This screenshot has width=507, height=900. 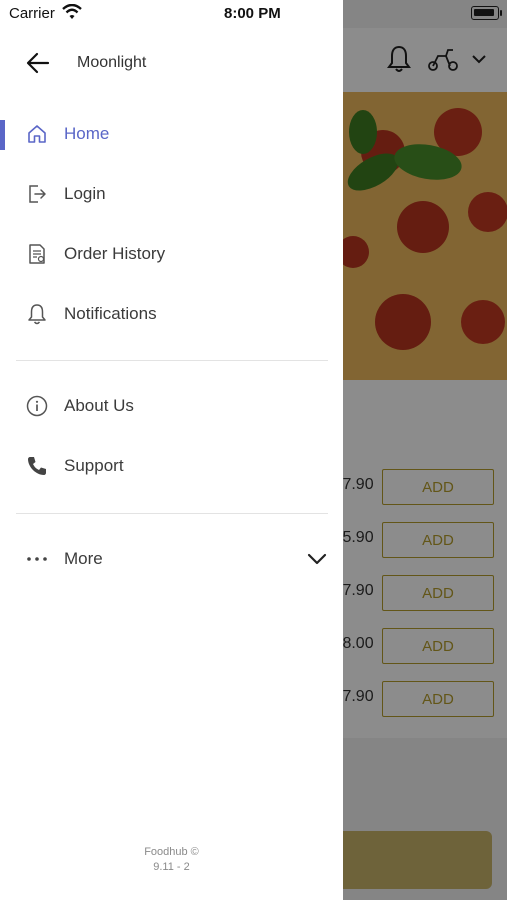 I want to click on nav-item-support: Support, so click(x=171, y=466).